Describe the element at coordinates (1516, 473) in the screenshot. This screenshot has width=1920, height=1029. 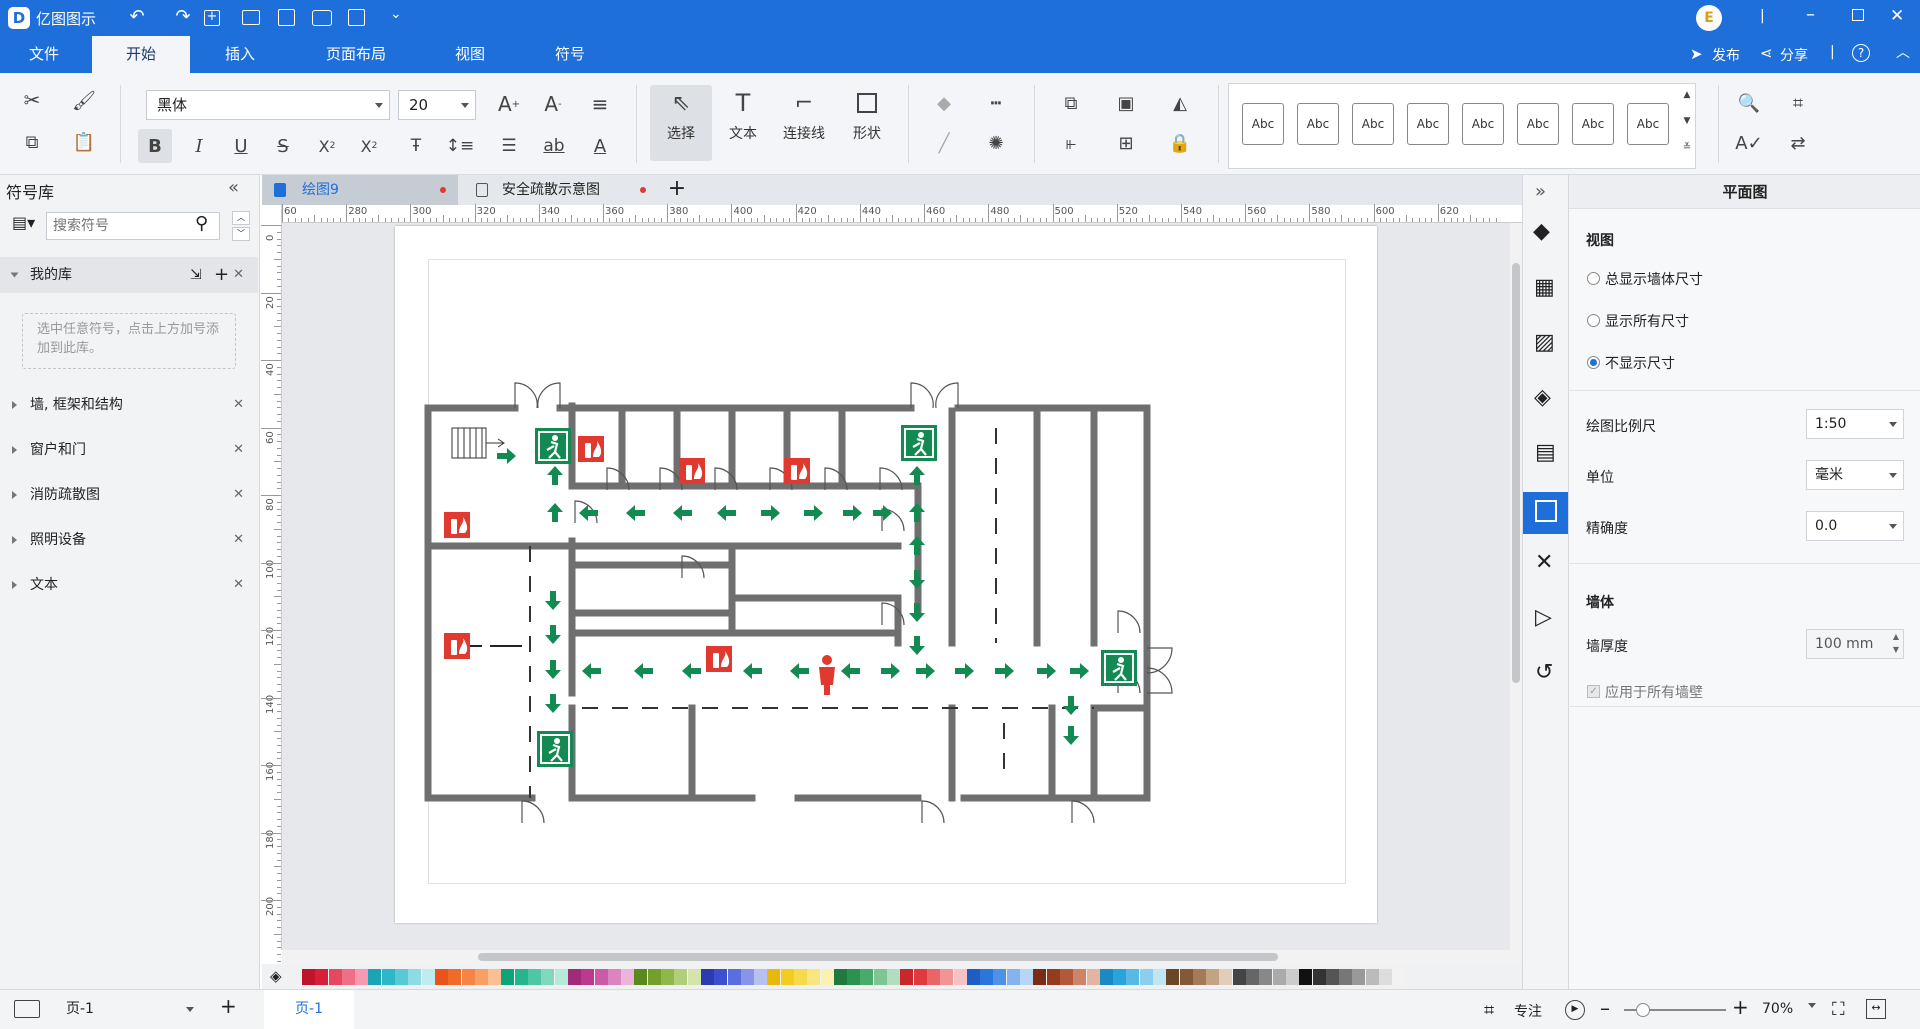
I see `vertical-scroll-thumb` at that location.